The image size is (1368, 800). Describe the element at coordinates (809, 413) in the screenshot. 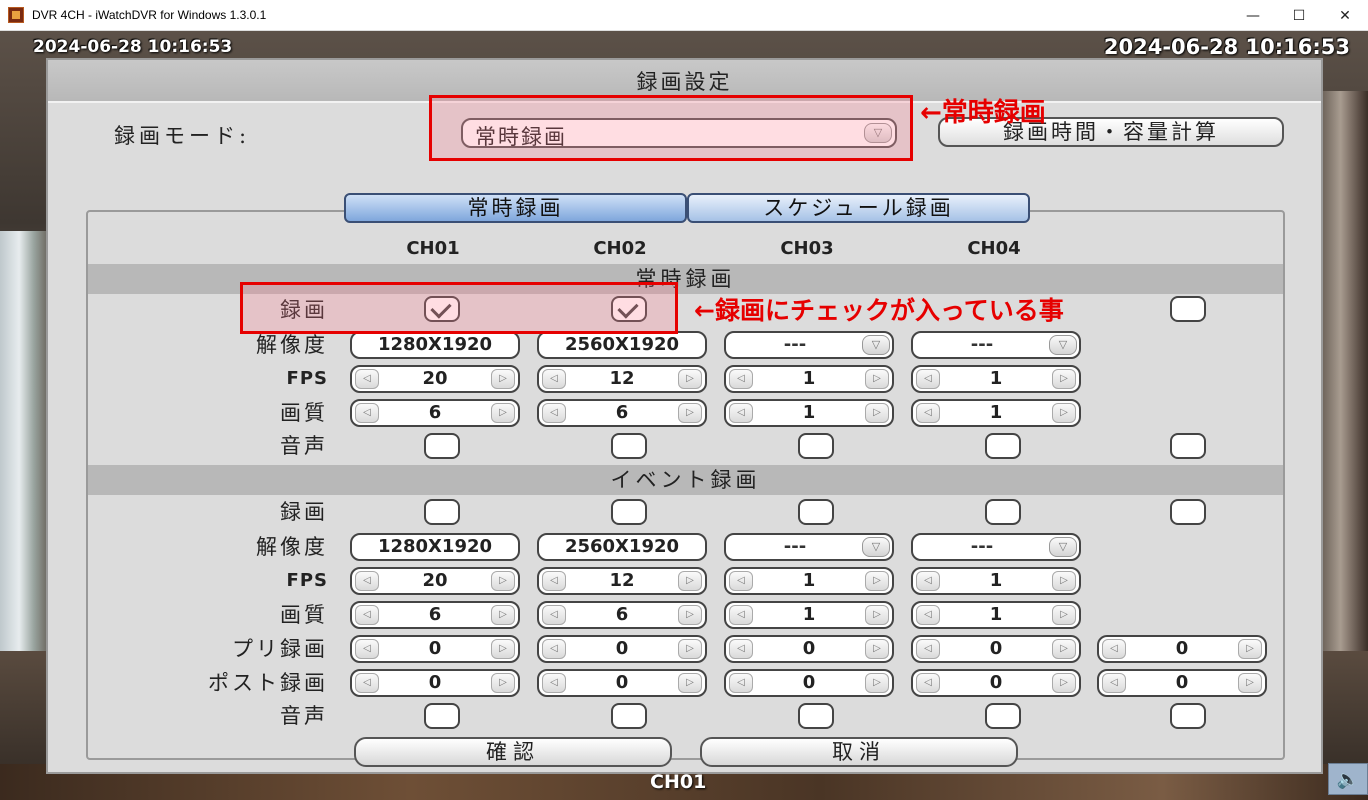

I see `quality-stepper-ch03: ◁ 1 ▷` at that location.